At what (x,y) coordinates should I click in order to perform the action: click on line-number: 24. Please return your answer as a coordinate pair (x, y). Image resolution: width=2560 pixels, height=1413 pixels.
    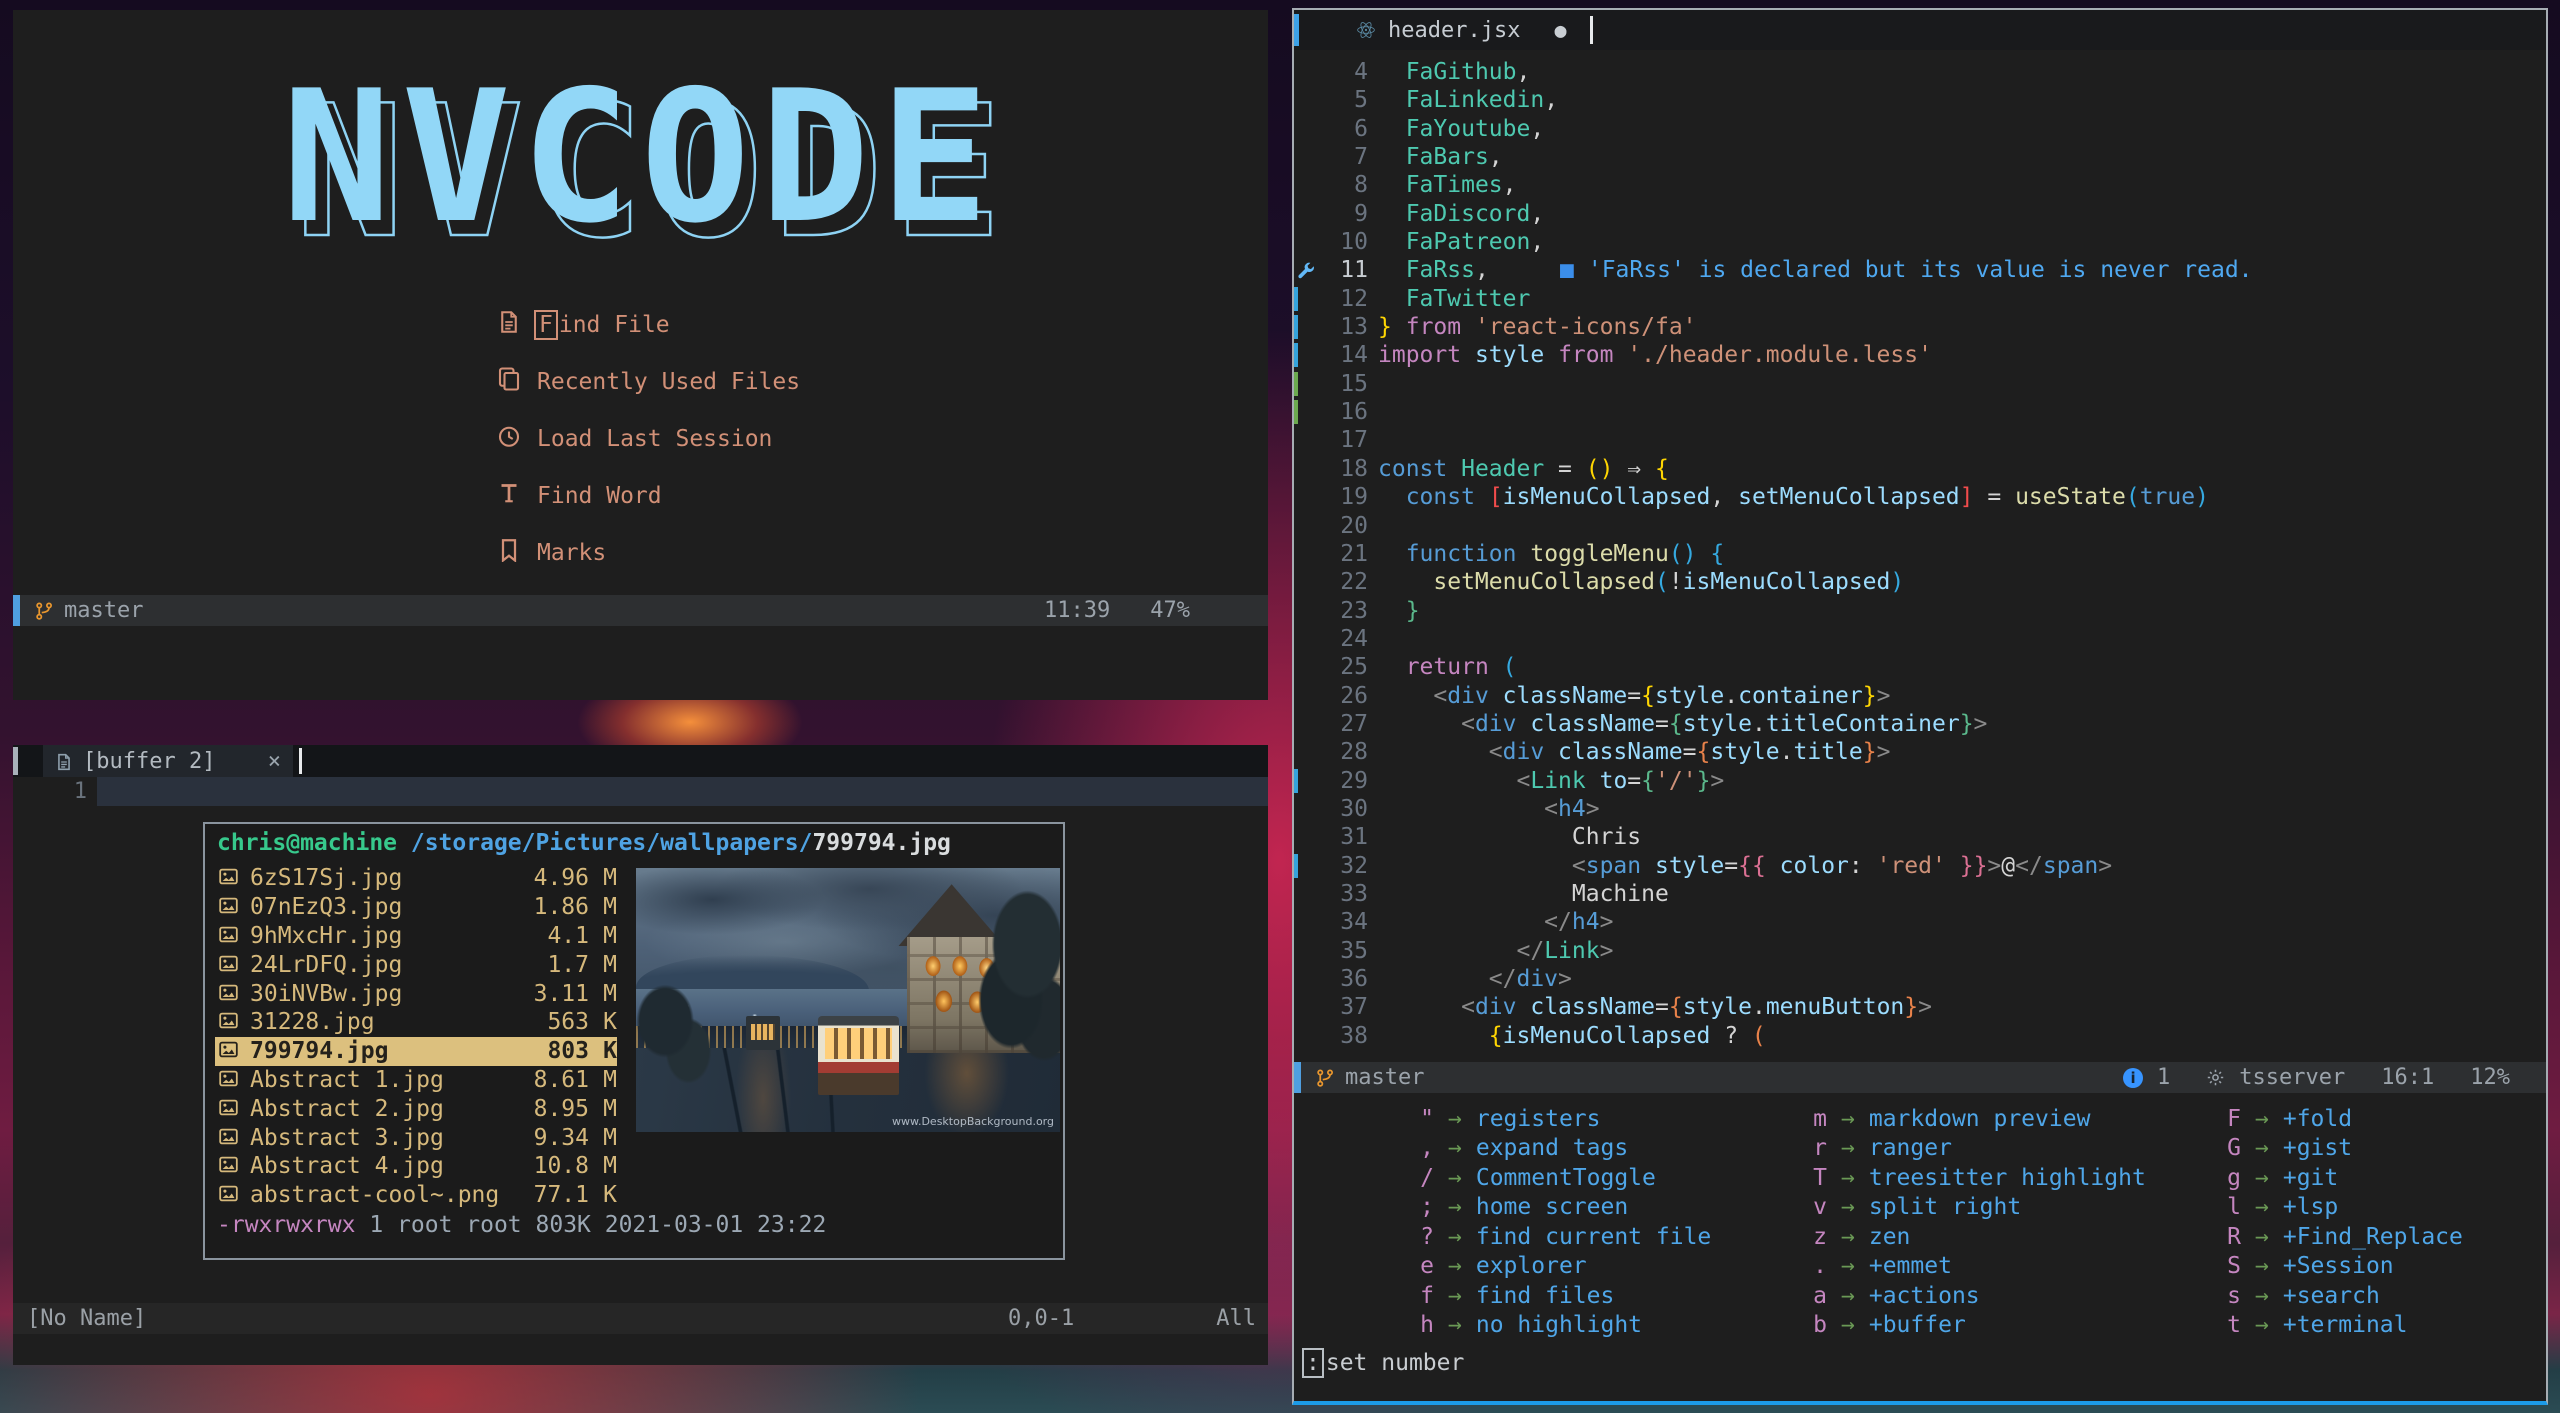
    Looking at the image, I should click on (1354, 638).